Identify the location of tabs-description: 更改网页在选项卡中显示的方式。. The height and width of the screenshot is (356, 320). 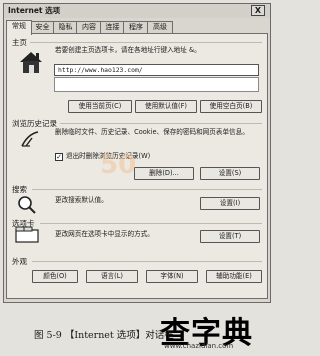
(104, 234).